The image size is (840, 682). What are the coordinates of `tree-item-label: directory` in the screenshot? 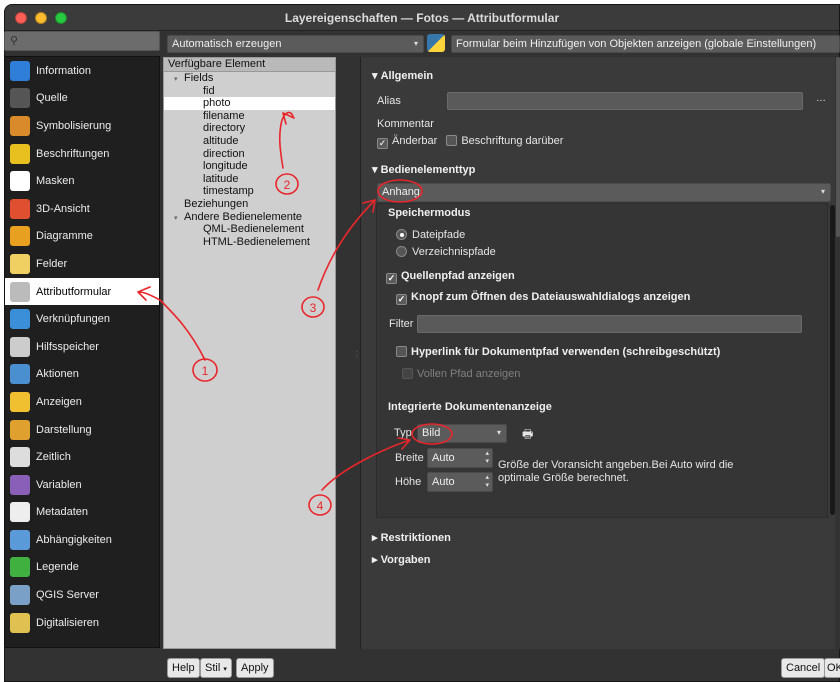 It's located at (224, 128).